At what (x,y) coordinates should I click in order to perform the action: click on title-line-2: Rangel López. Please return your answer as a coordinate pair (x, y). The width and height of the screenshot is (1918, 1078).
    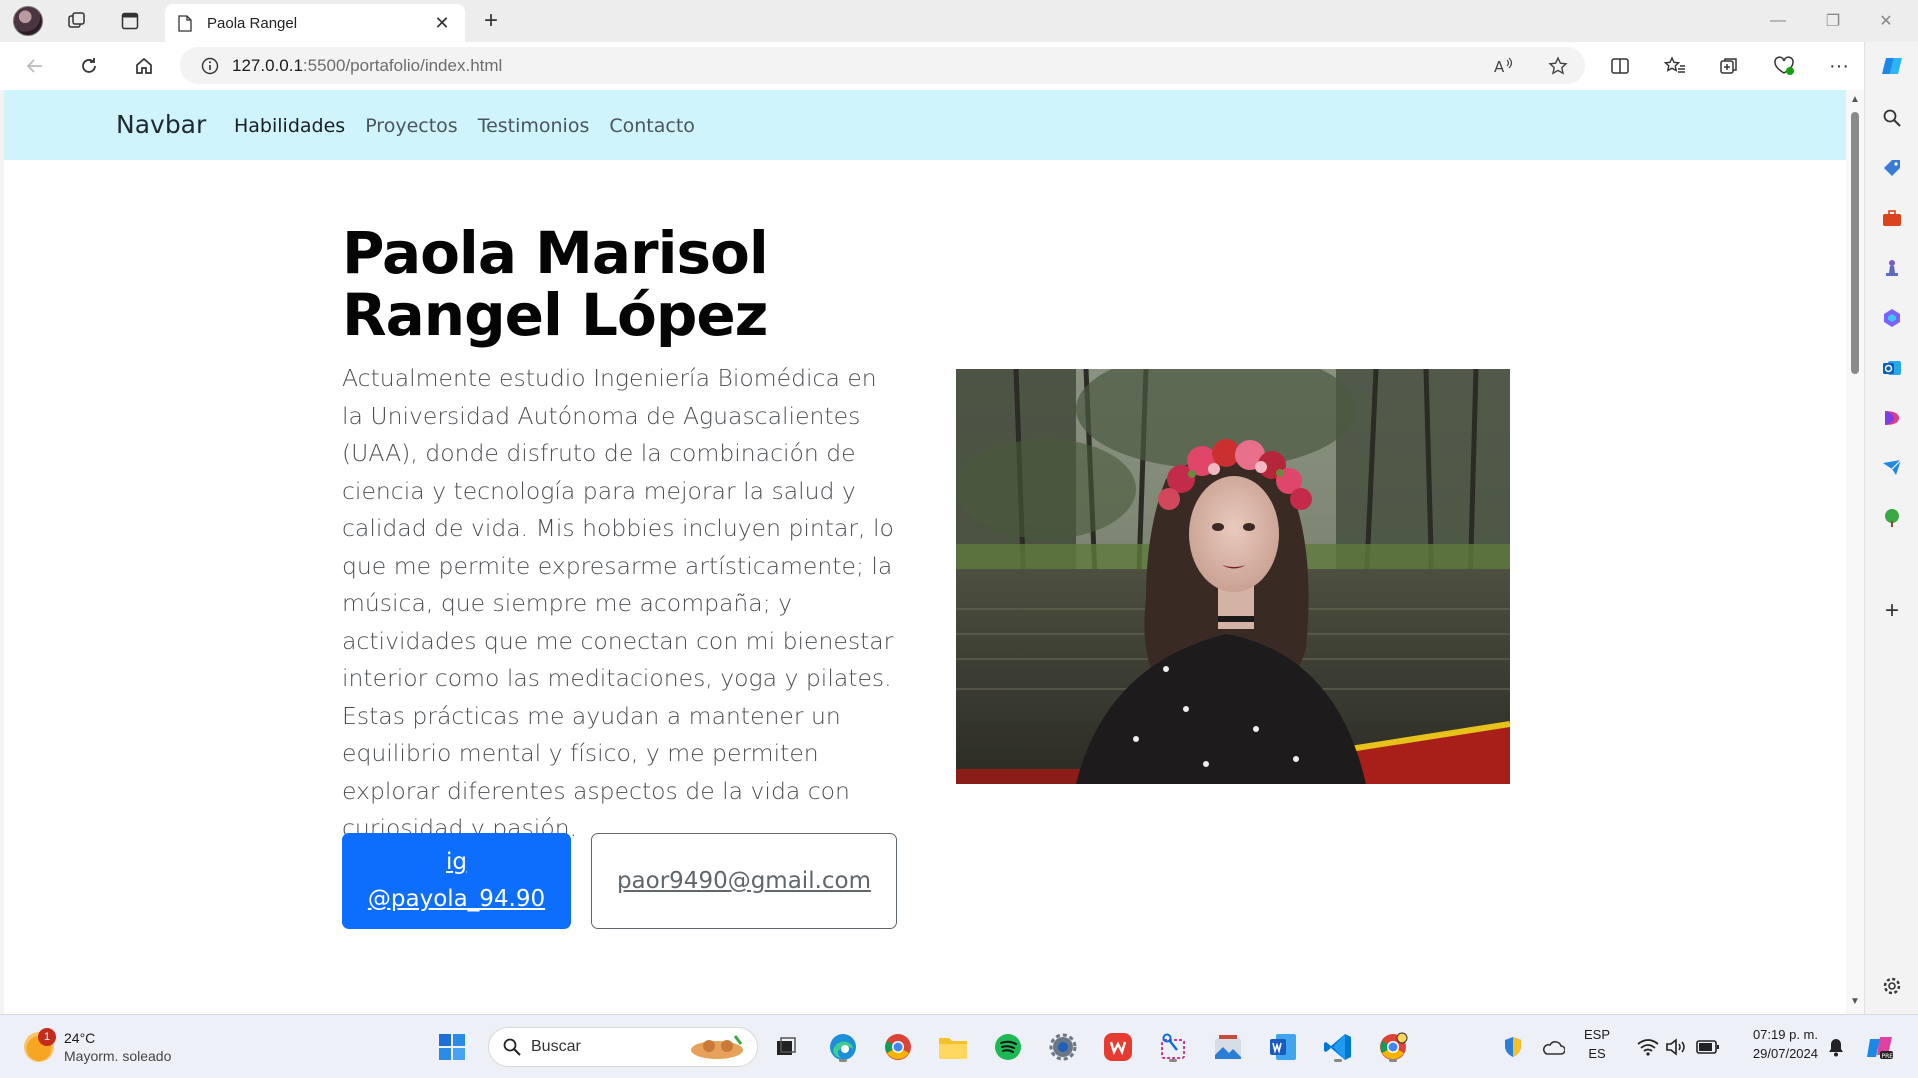
    Looking at the image, I should click on (555, 315).